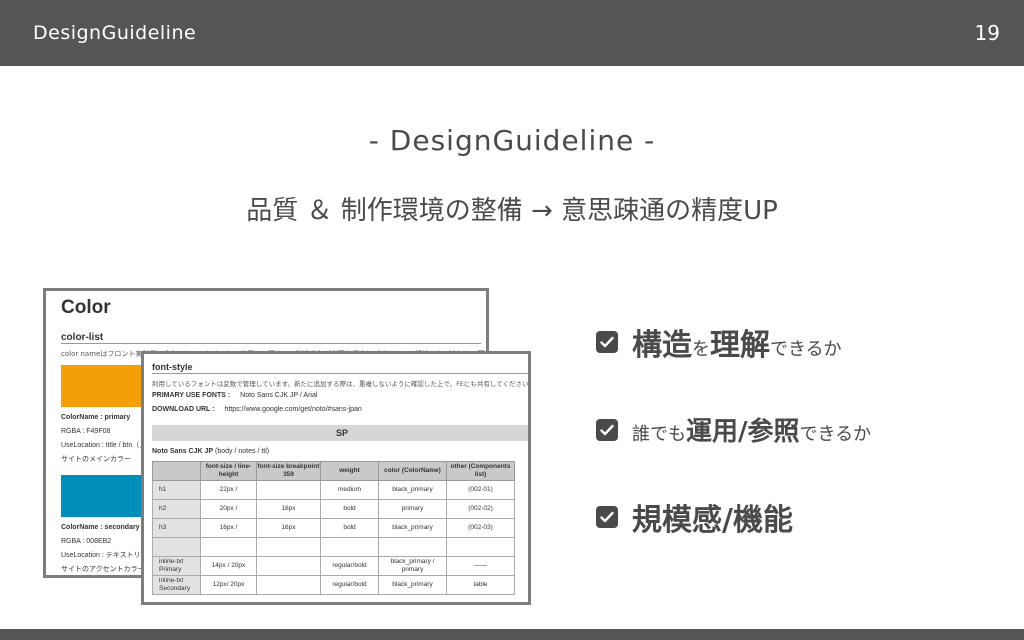 The height and width of the screenshot is (640, 1024). I want to click on checklist-item-operation: 誰でも運用/参照できるか, so click(733, 429).